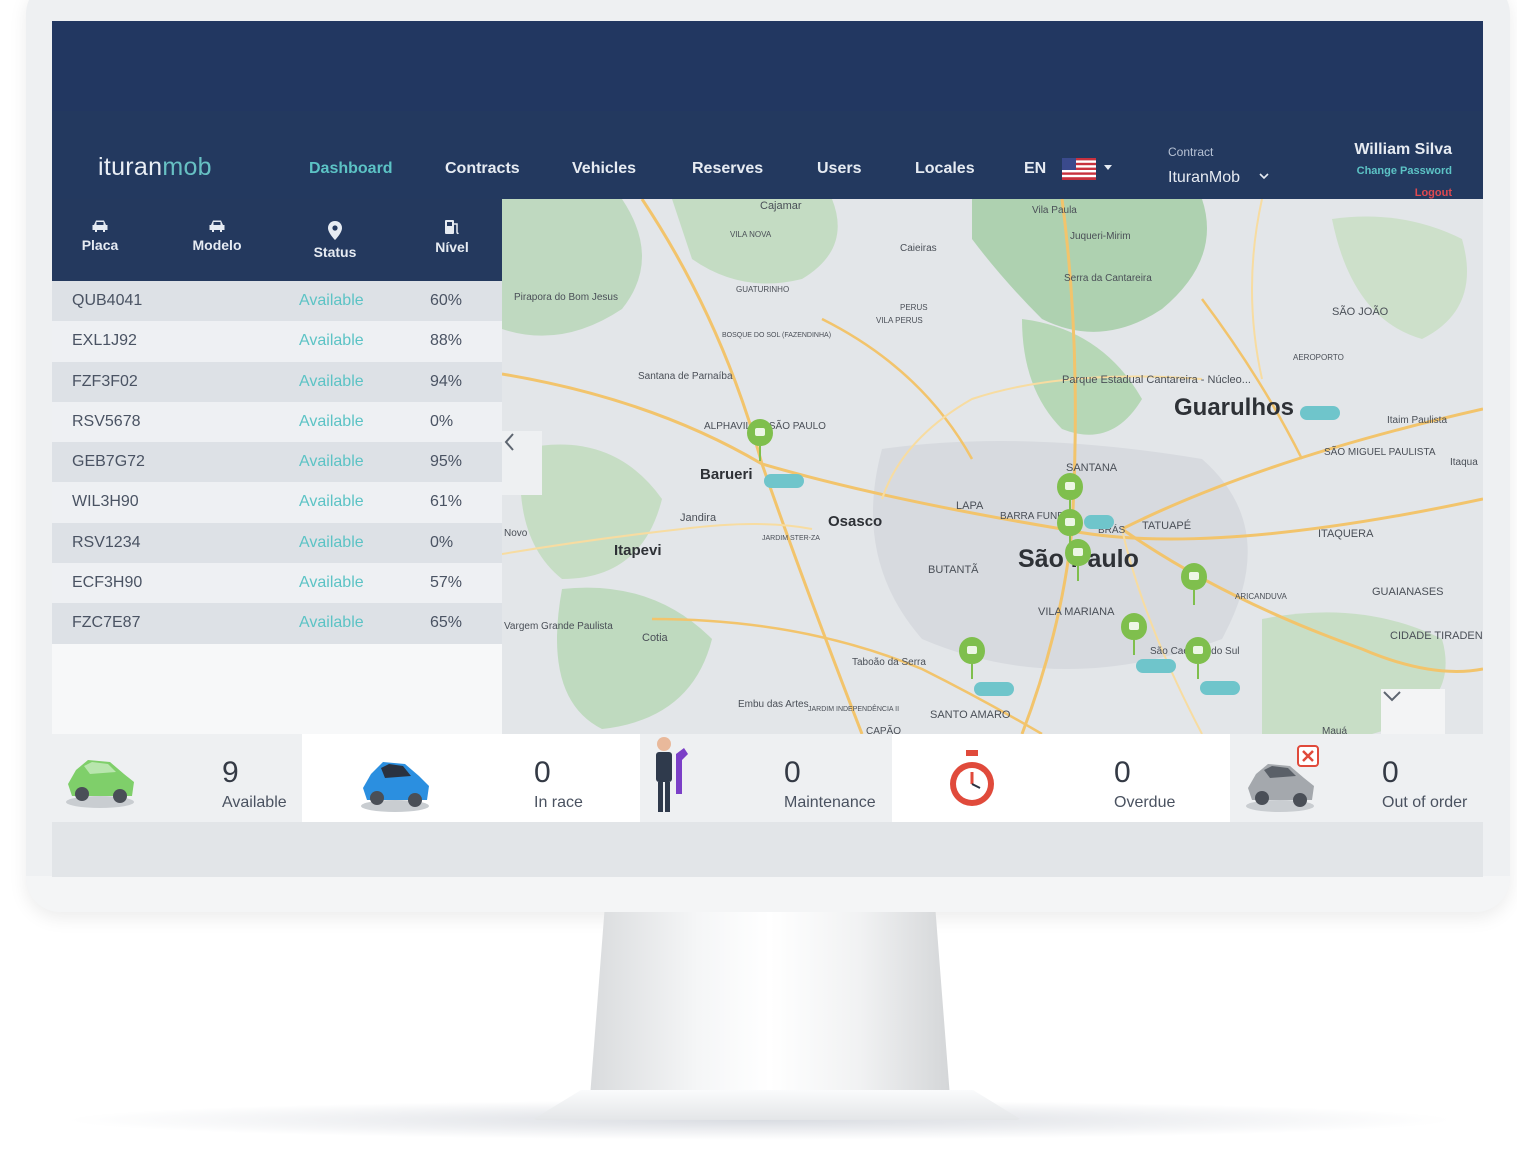 This screenshot has height=1150, width=1517. What do you see at coordinates (446, 341) in the screenshot?
I see `level-cell: 88%` at bounding box center [446, 341].